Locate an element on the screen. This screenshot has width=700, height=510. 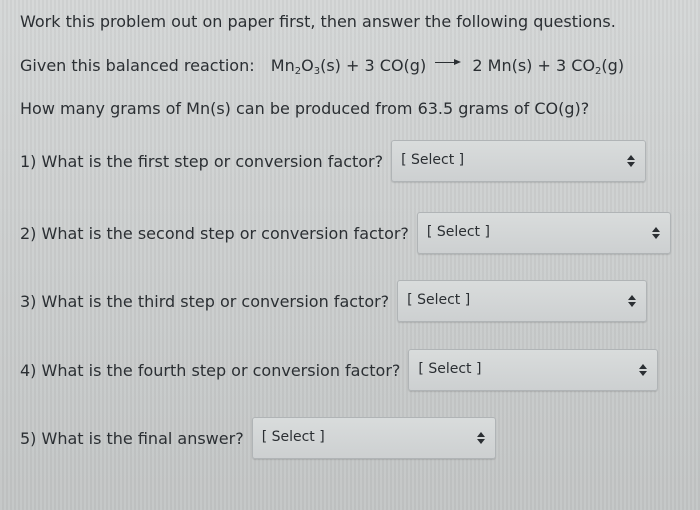
question-3-select-value: [ Select ] is located at coordinates (439, 300).